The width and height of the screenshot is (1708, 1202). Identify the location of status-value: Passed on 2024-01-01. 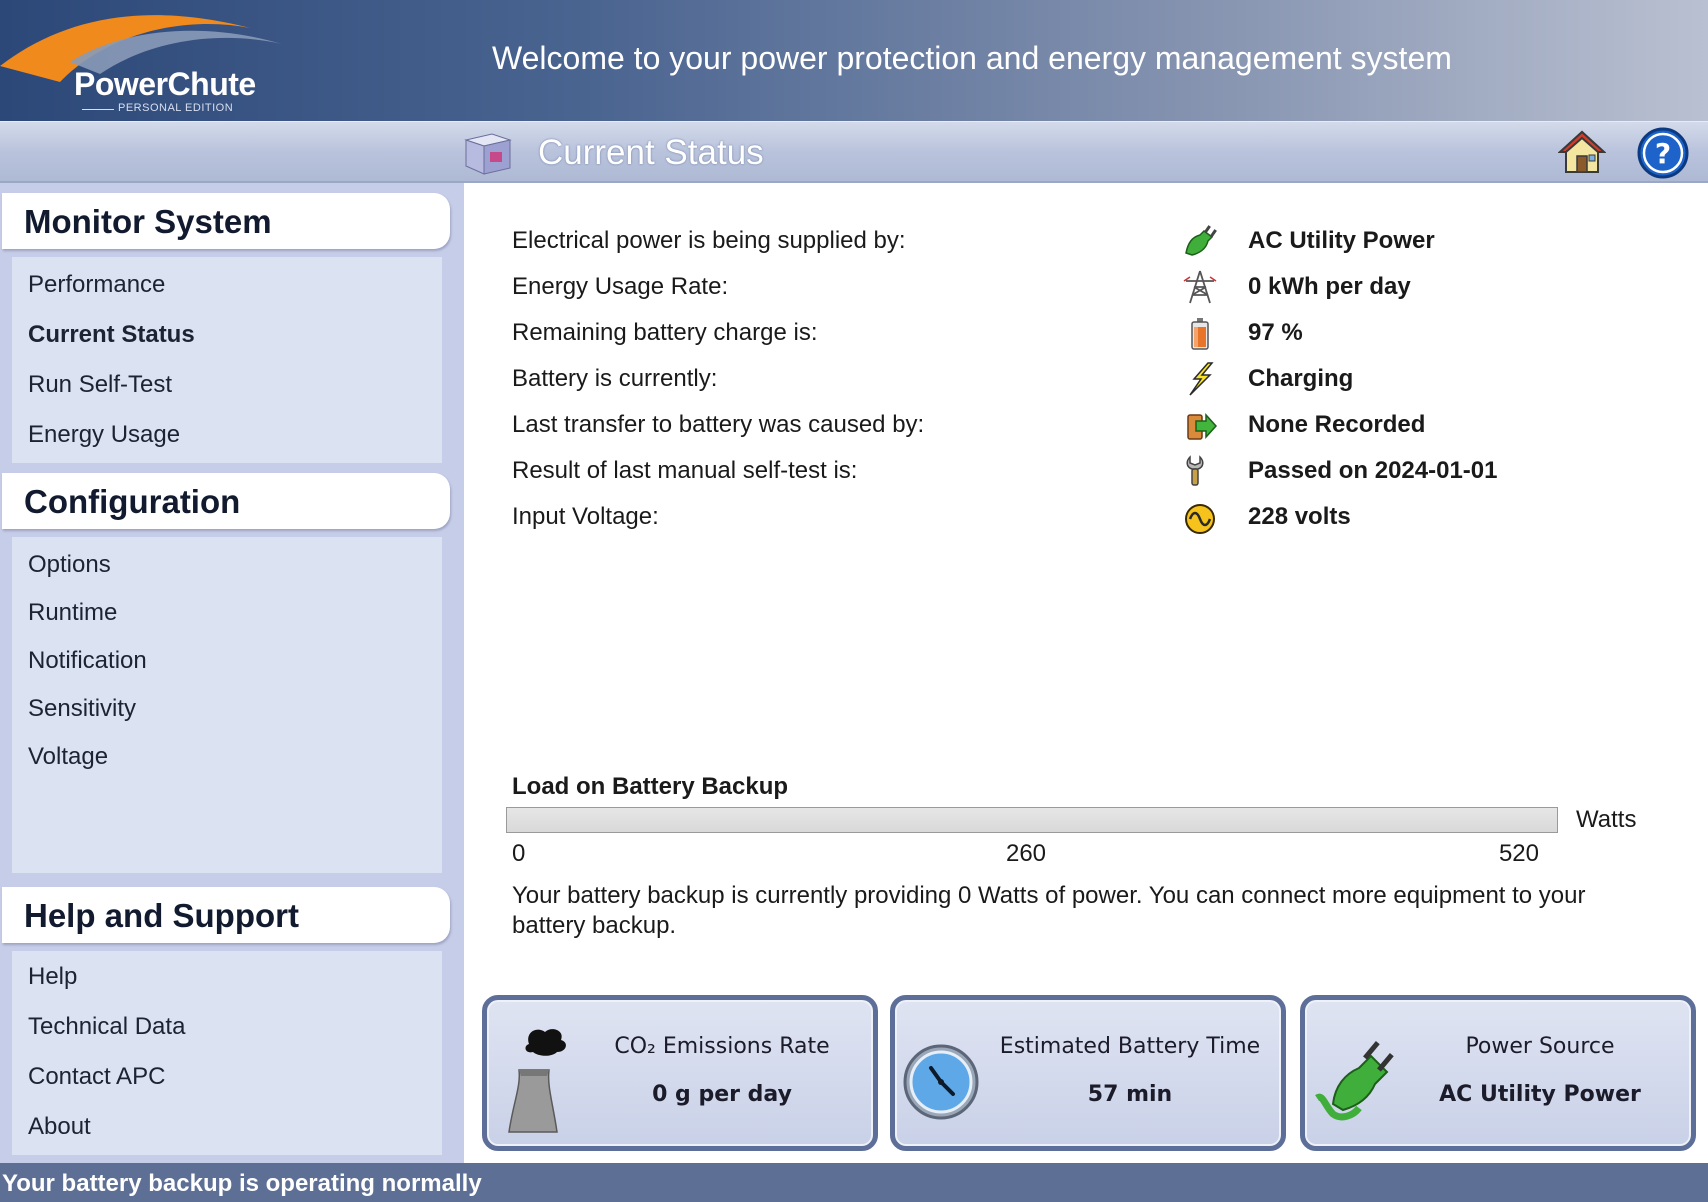
(1373, 470).